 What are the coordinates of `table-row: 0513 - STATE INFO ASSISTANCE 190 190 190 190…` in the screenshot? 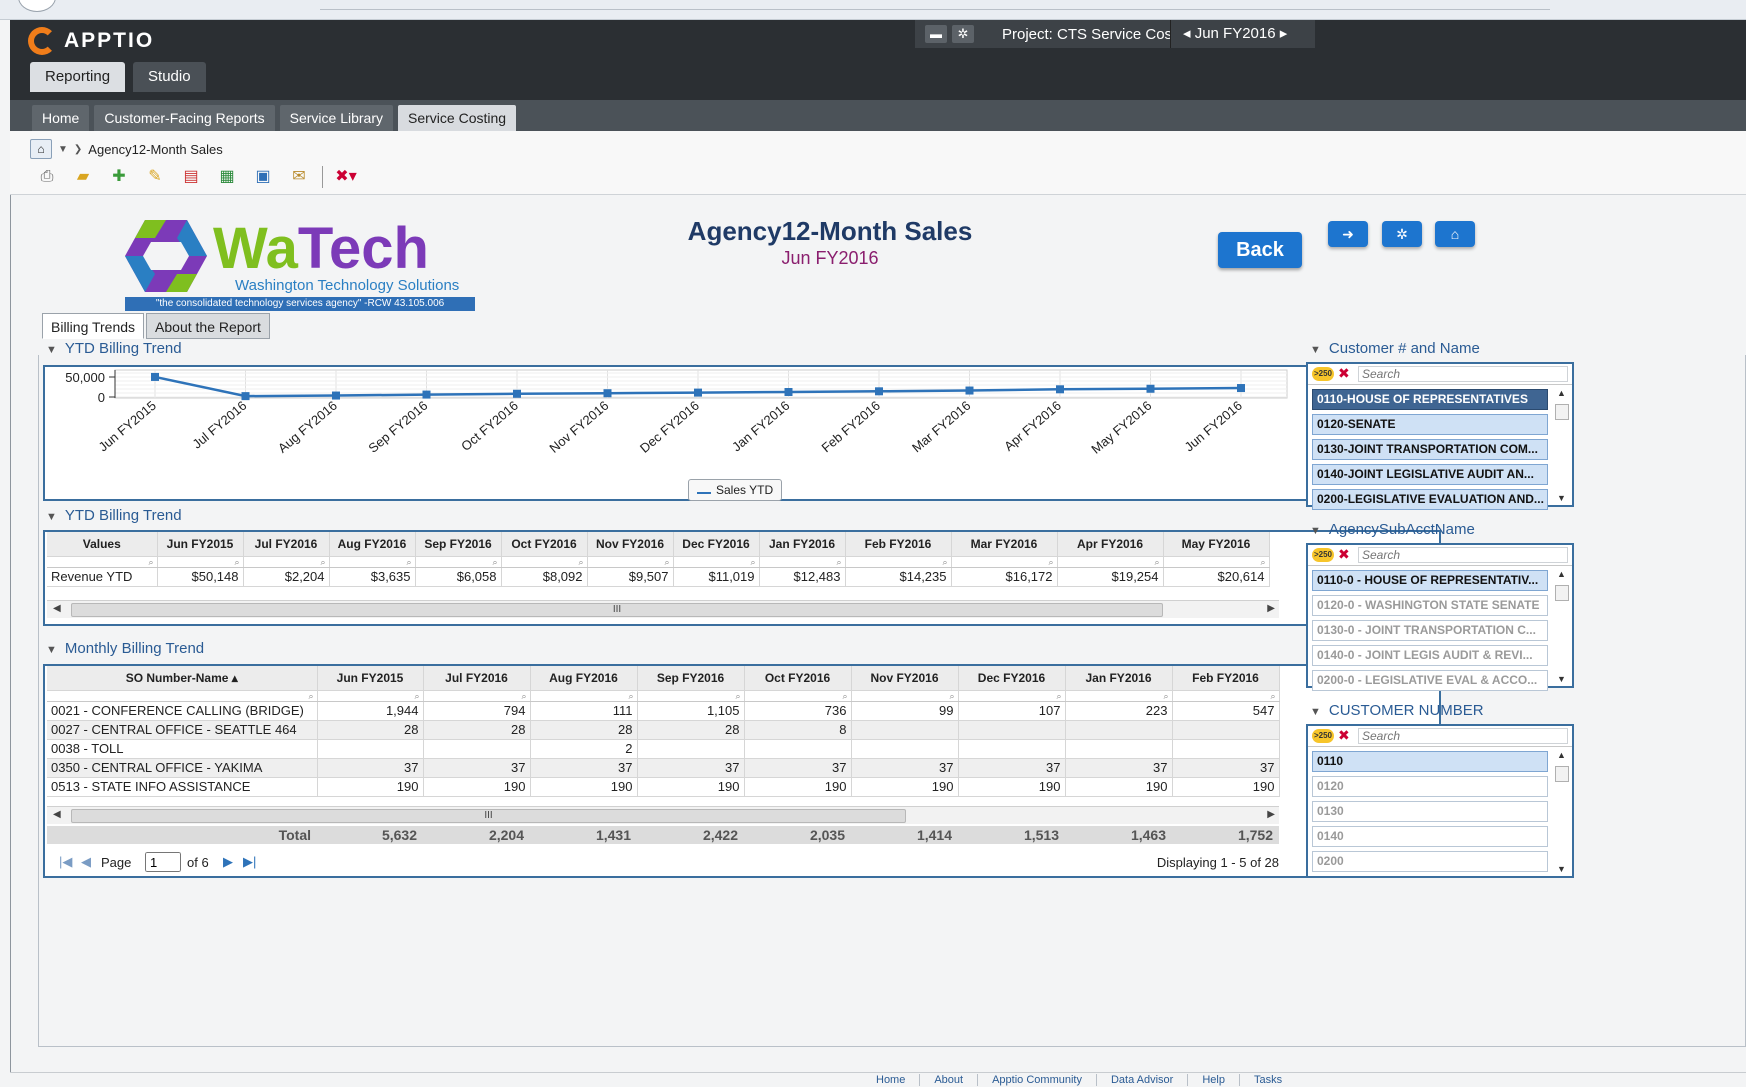 It's located at (663, 787).